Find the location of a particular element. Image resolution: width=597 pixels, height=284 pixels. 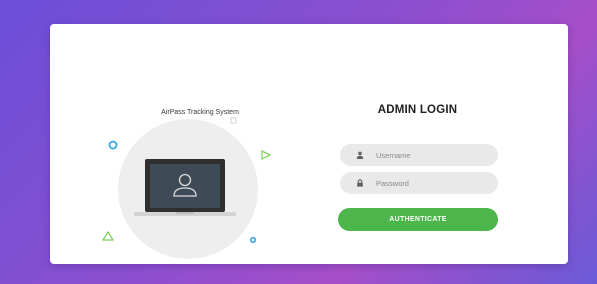

password-input is located at coordinates (433, 183).